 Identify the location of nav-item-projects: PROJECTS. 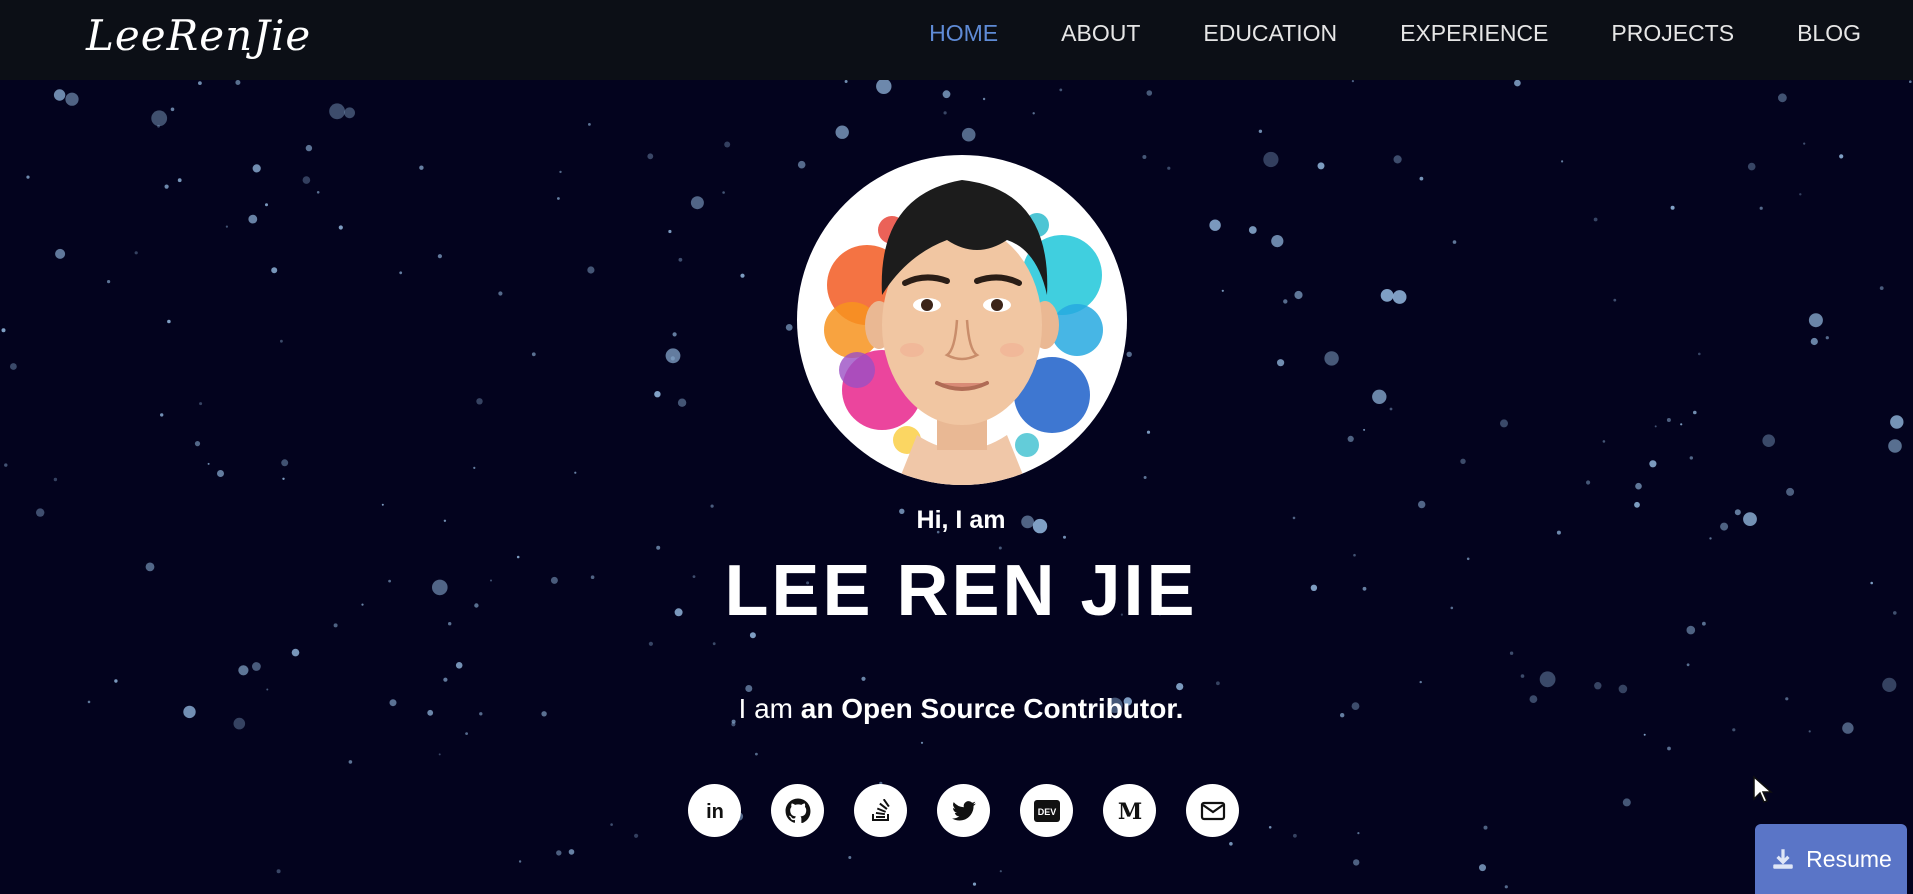
(1672, 33).